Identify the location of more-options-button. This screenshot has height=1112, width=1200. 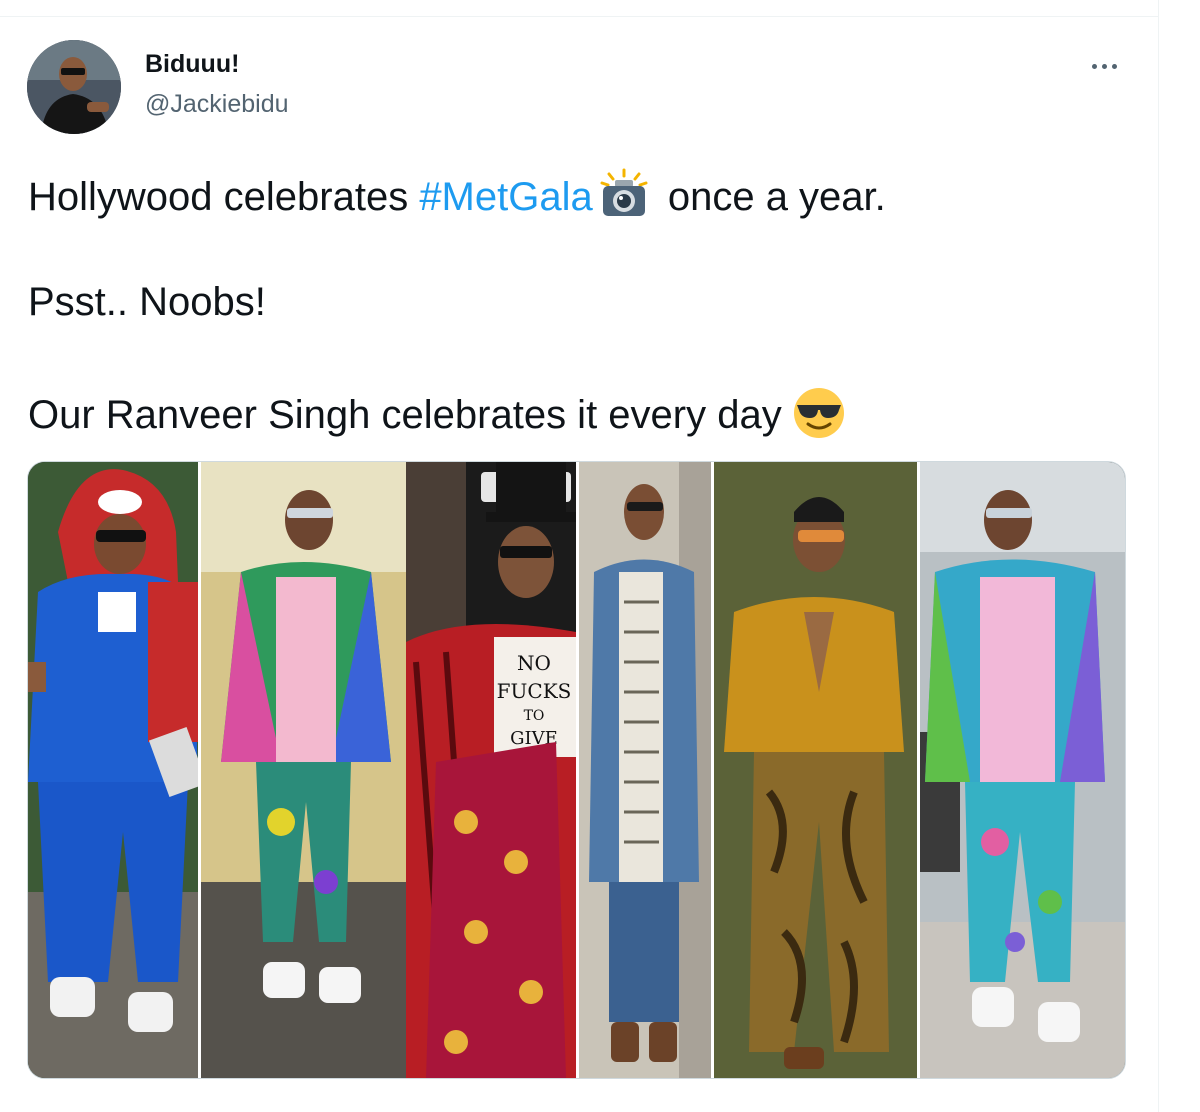
(1104, 66).